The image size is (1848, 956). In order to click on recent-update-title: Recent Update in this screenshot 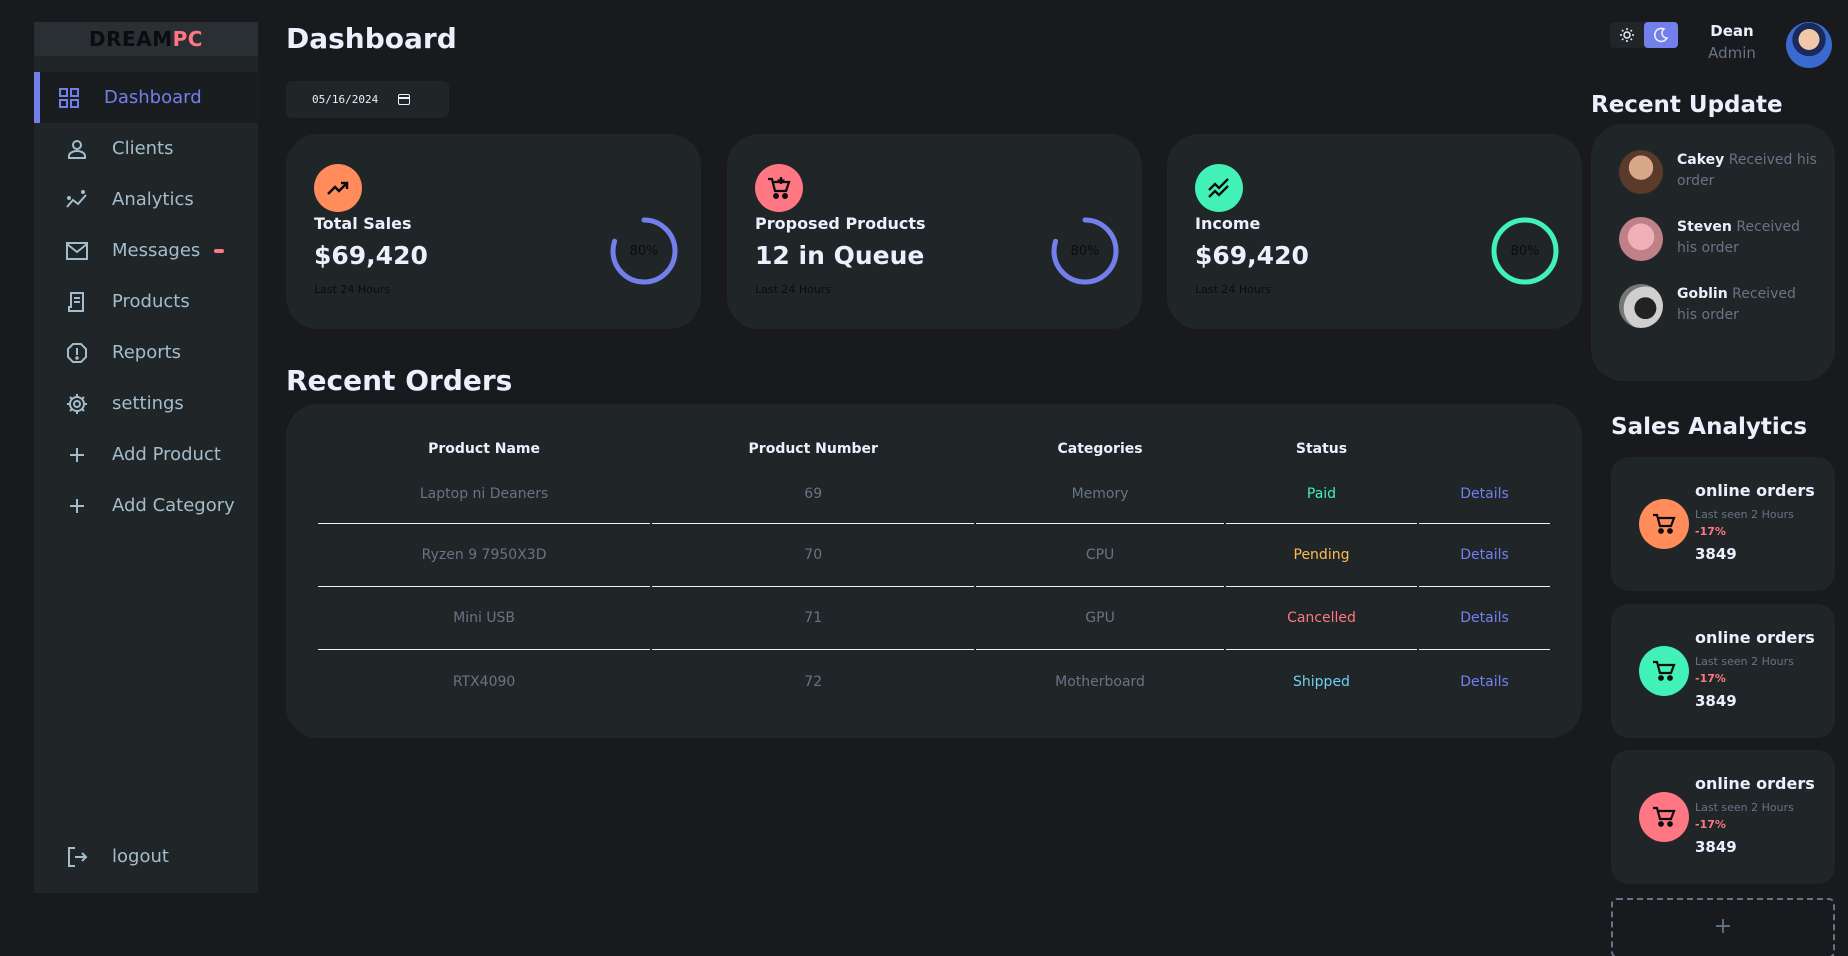, I will do `click(1687, 105)`.